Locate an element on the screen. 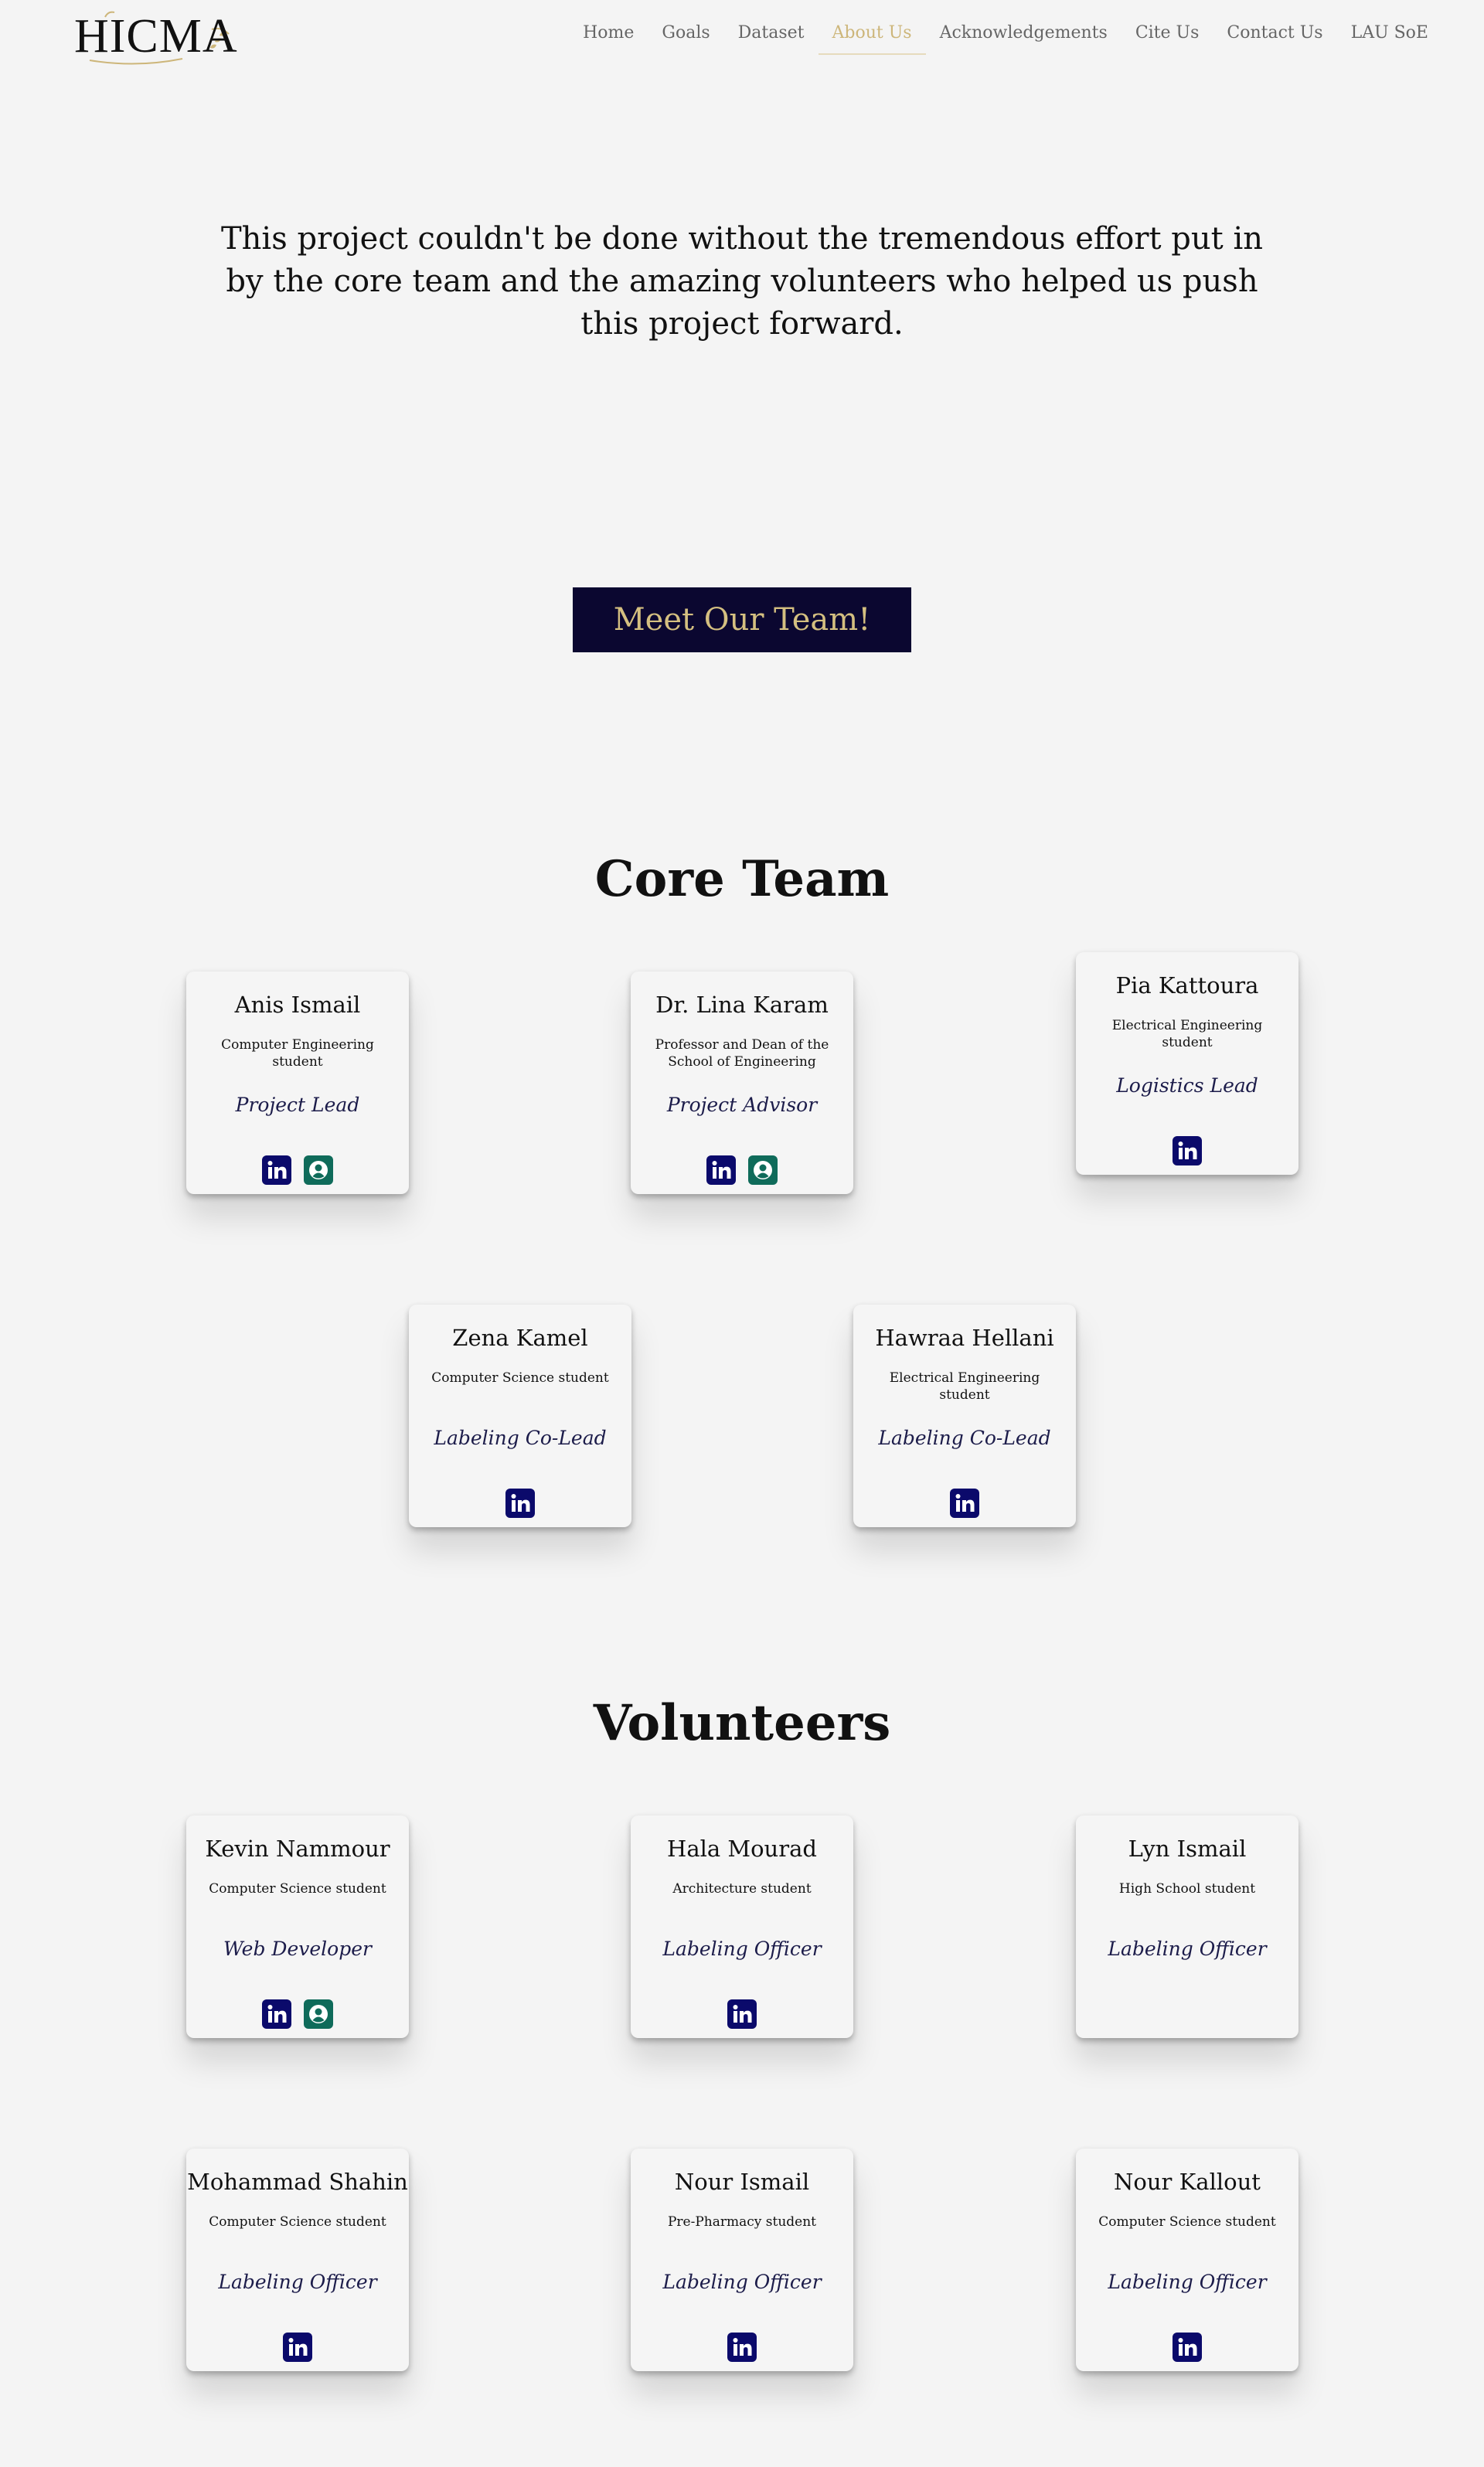 The image size is (1484, 2467). hicma-logo: HICMA is located at coordinates (155, 35).